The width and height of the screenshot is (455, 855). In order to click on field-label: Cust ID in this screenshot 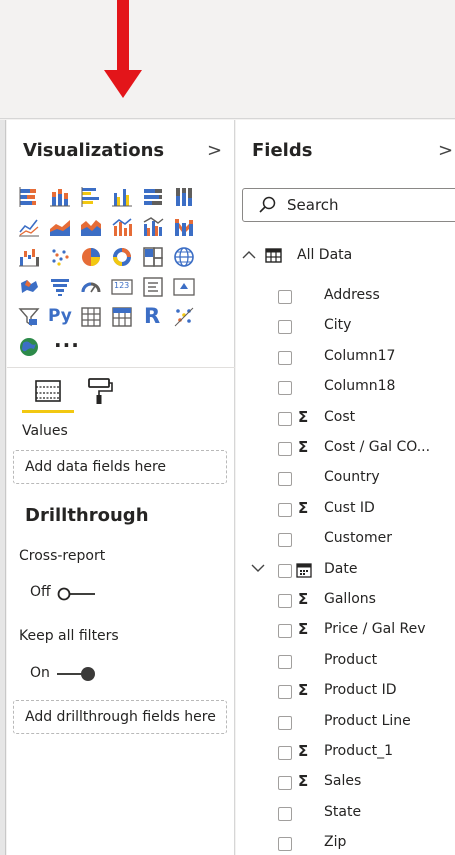, I will do `click(349, 507)`.